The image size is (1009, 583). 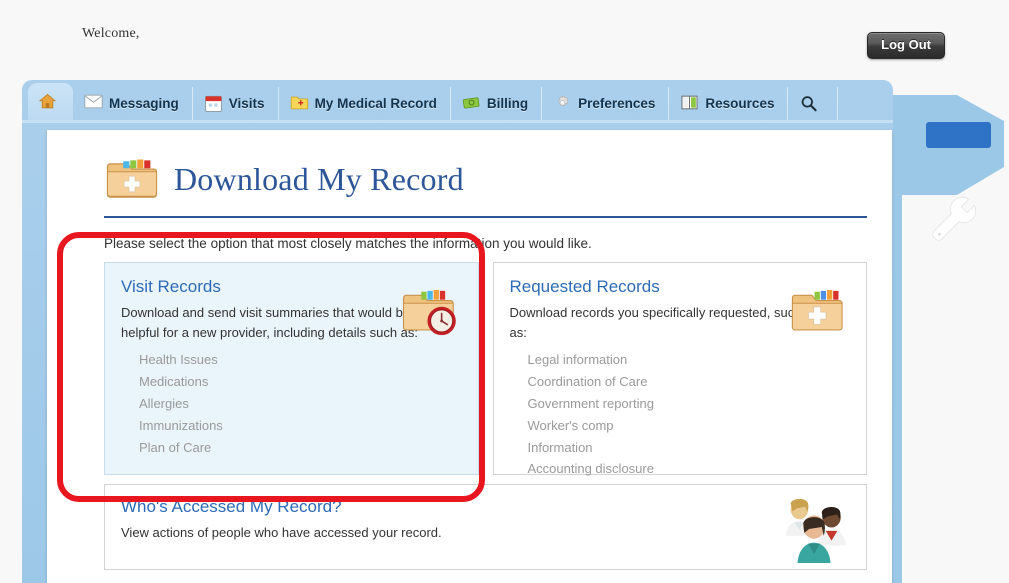 What do you see at coordinates (213, 103) in the screenshot?
I see `calendar-icon` at bounding box center [213, 103].